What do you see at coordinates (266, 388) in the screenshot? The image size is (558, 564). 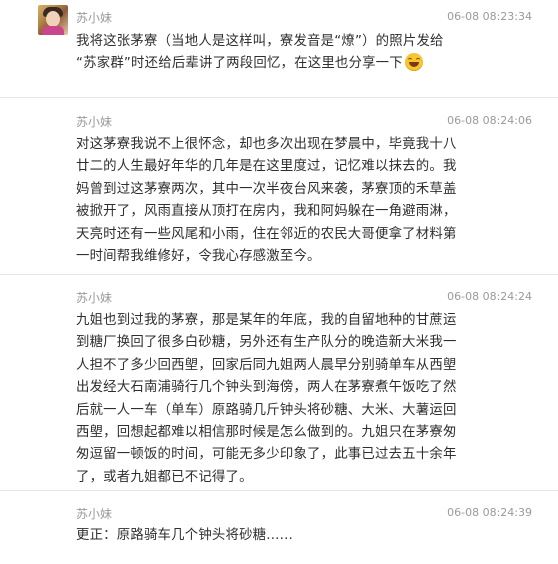 I see `message-line: 出发经大石南浦骑行几个钟头到海傍，两人在茅寮煮午饭吃了然` at bounding box center [266, 388].